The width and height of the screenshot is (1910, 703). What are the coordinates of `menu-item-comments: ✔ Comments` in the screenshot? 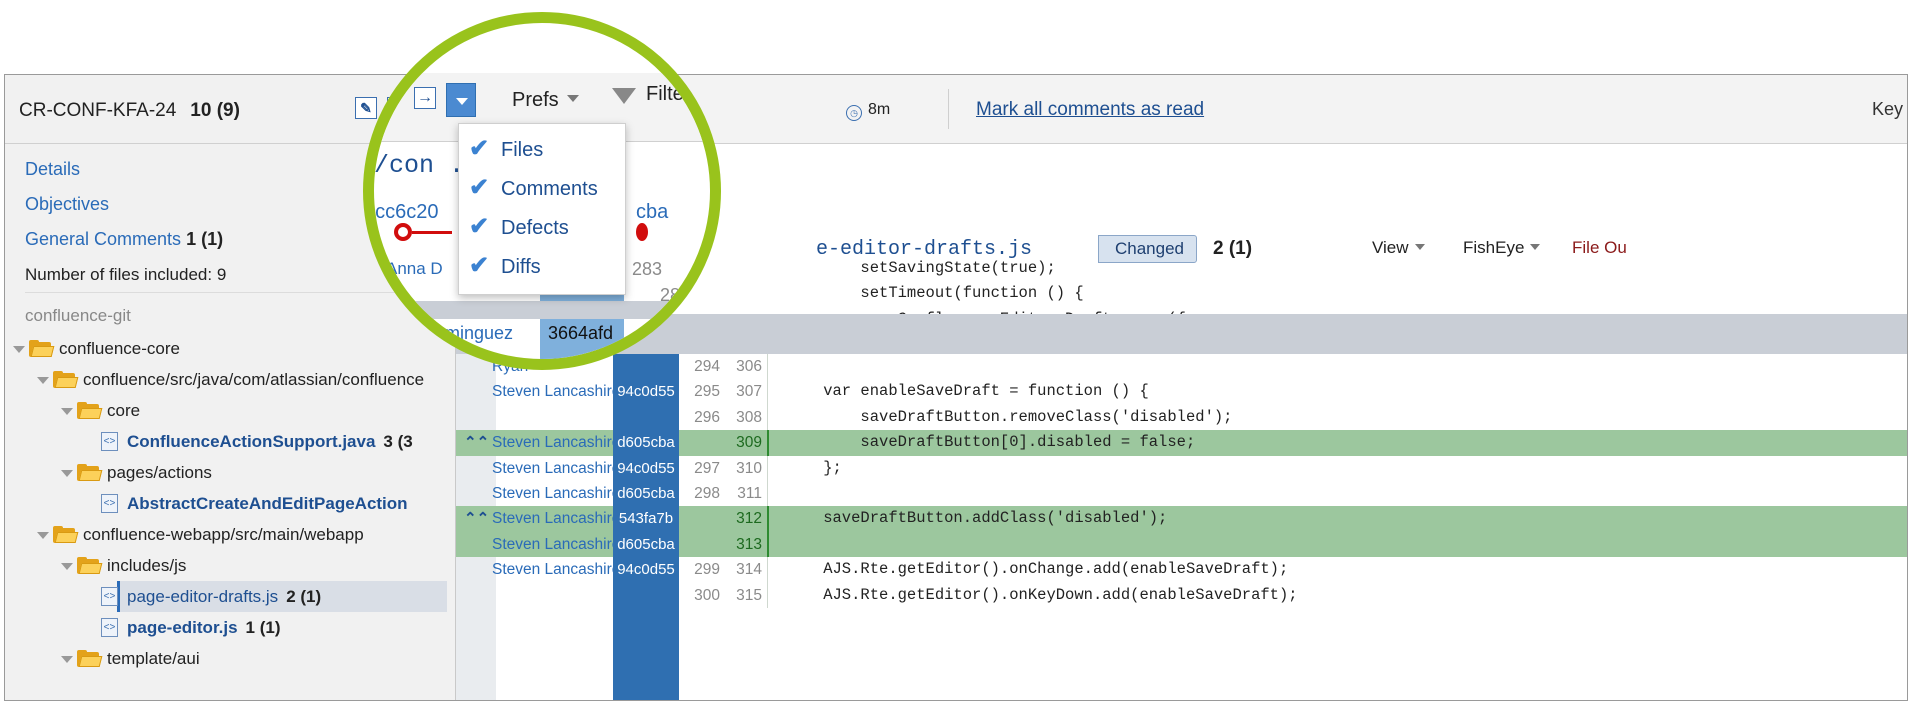 It's located at (533, 188).